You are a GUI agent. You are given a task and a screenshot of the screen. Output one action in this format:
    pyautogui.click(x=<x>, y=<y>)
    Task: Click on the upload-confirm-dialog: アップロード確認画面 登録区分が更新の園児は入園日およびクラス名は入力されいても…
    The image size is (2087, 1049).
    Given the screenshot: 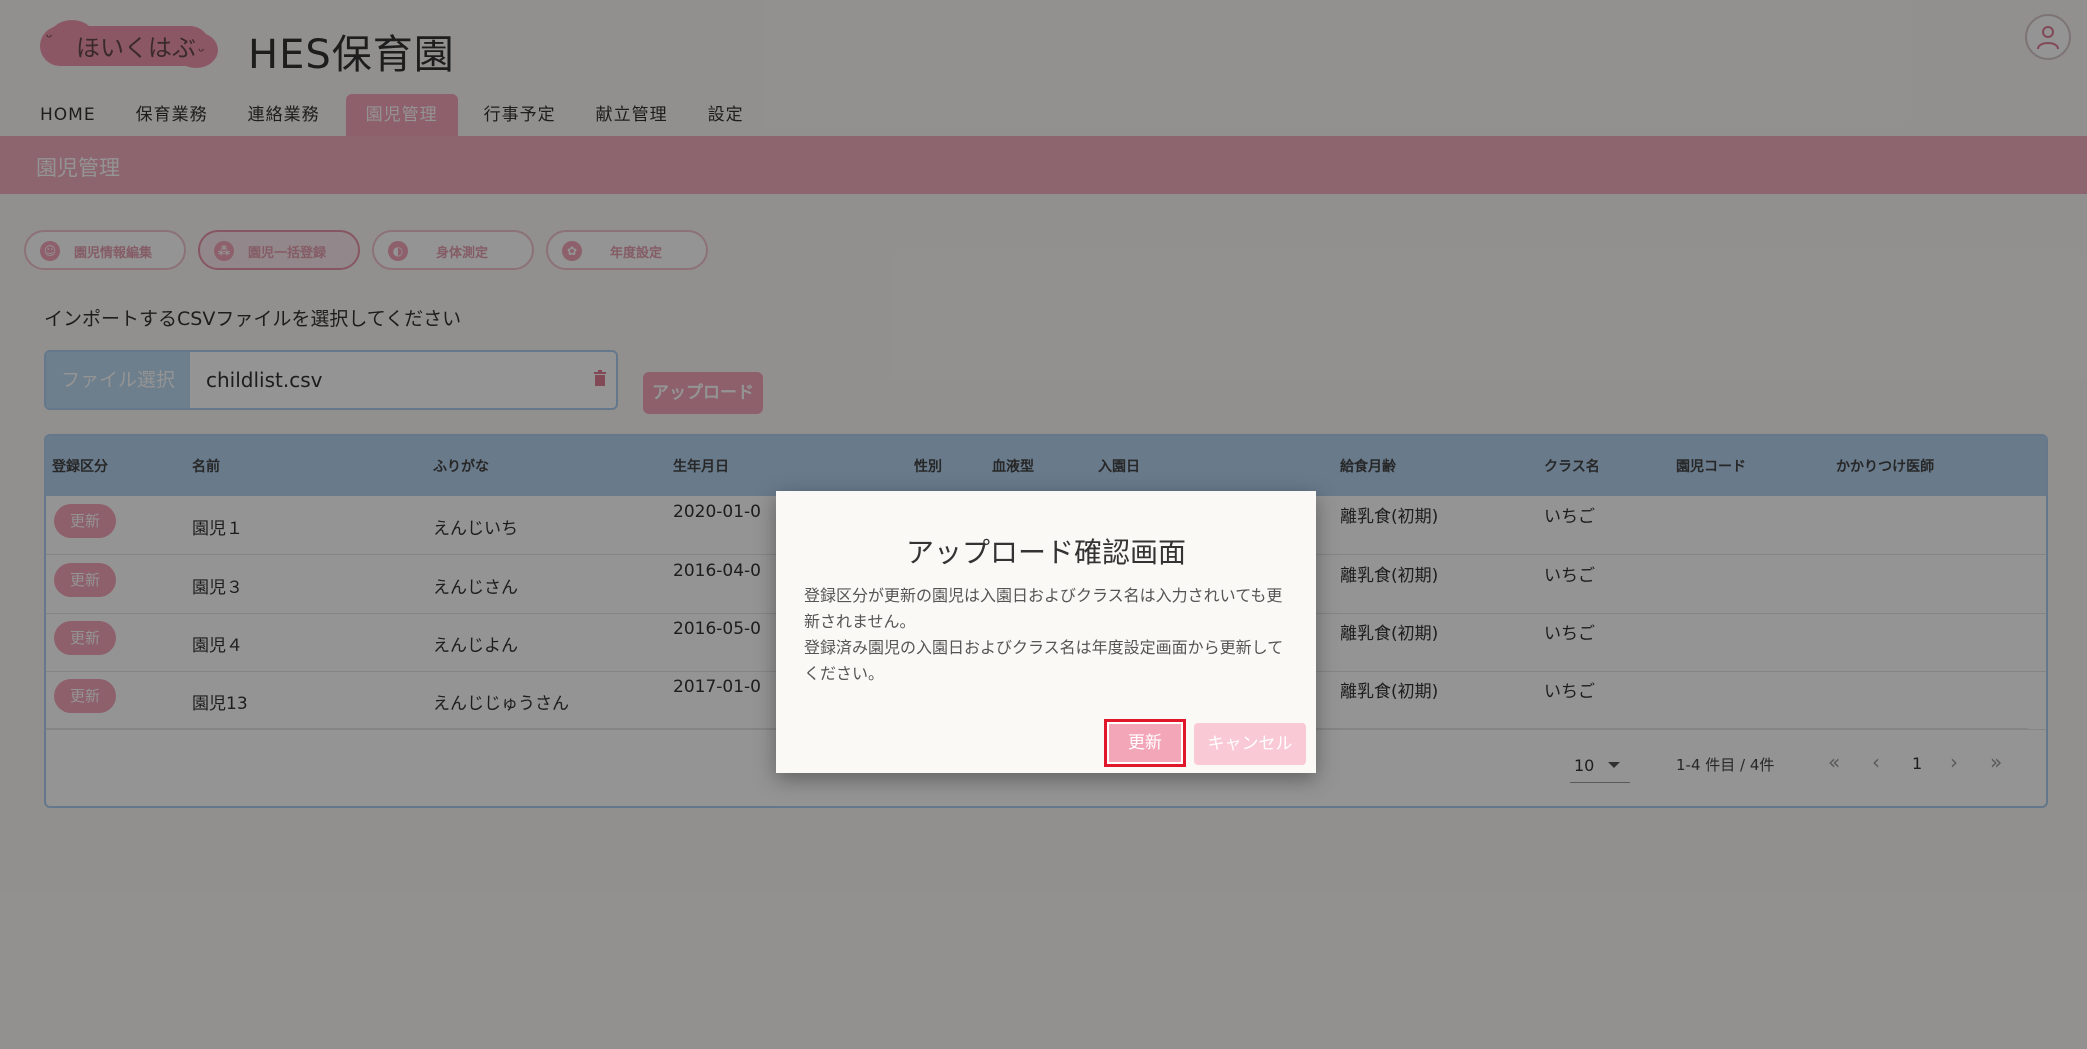 What is the action you would take?
    pyautogui.click(x=1046, y=632)
    